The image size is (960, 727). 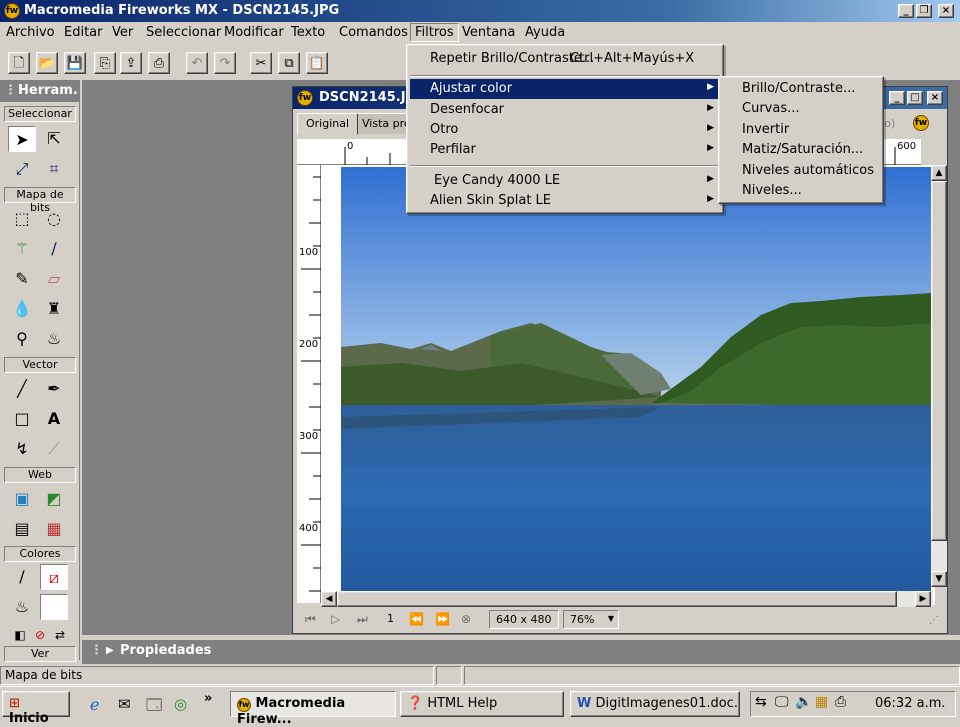 What do you see at coordinates (54, 339) in the screenshot?
I see `paint-bucket-tool-icon: ♨` at bounding box center [54, 339].